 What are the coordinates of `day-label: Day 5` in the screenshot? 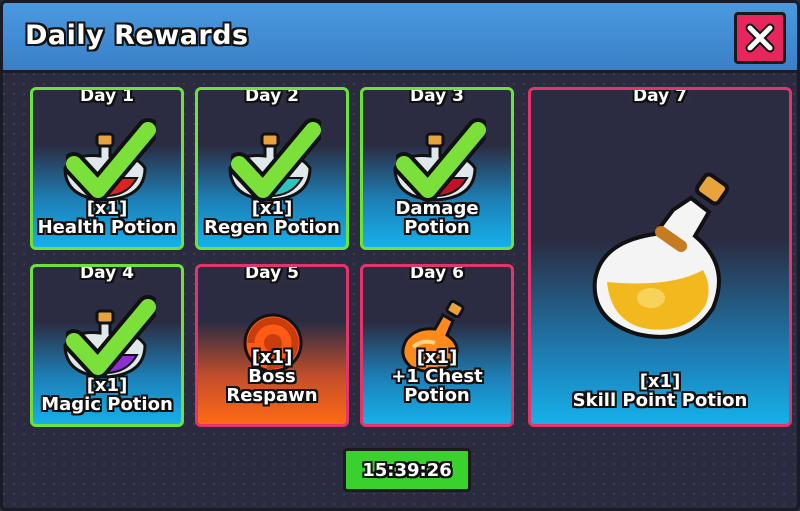 It's located at (272, 275).